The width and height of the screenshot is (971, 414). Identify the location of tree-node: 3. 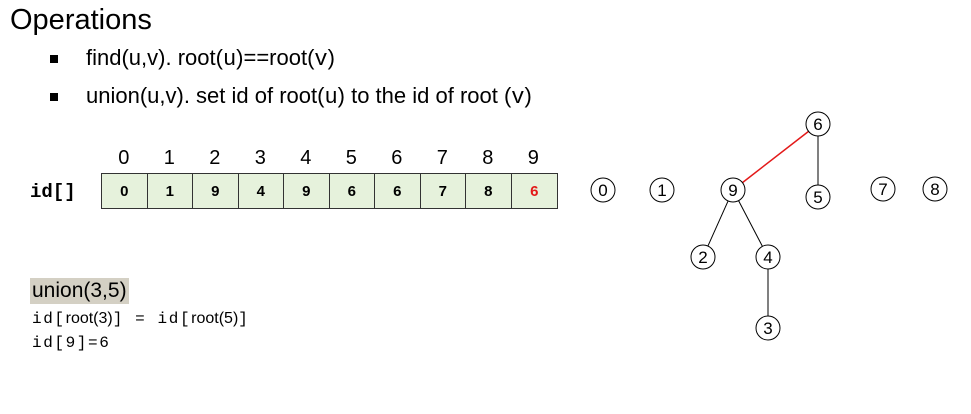
(768, 328).